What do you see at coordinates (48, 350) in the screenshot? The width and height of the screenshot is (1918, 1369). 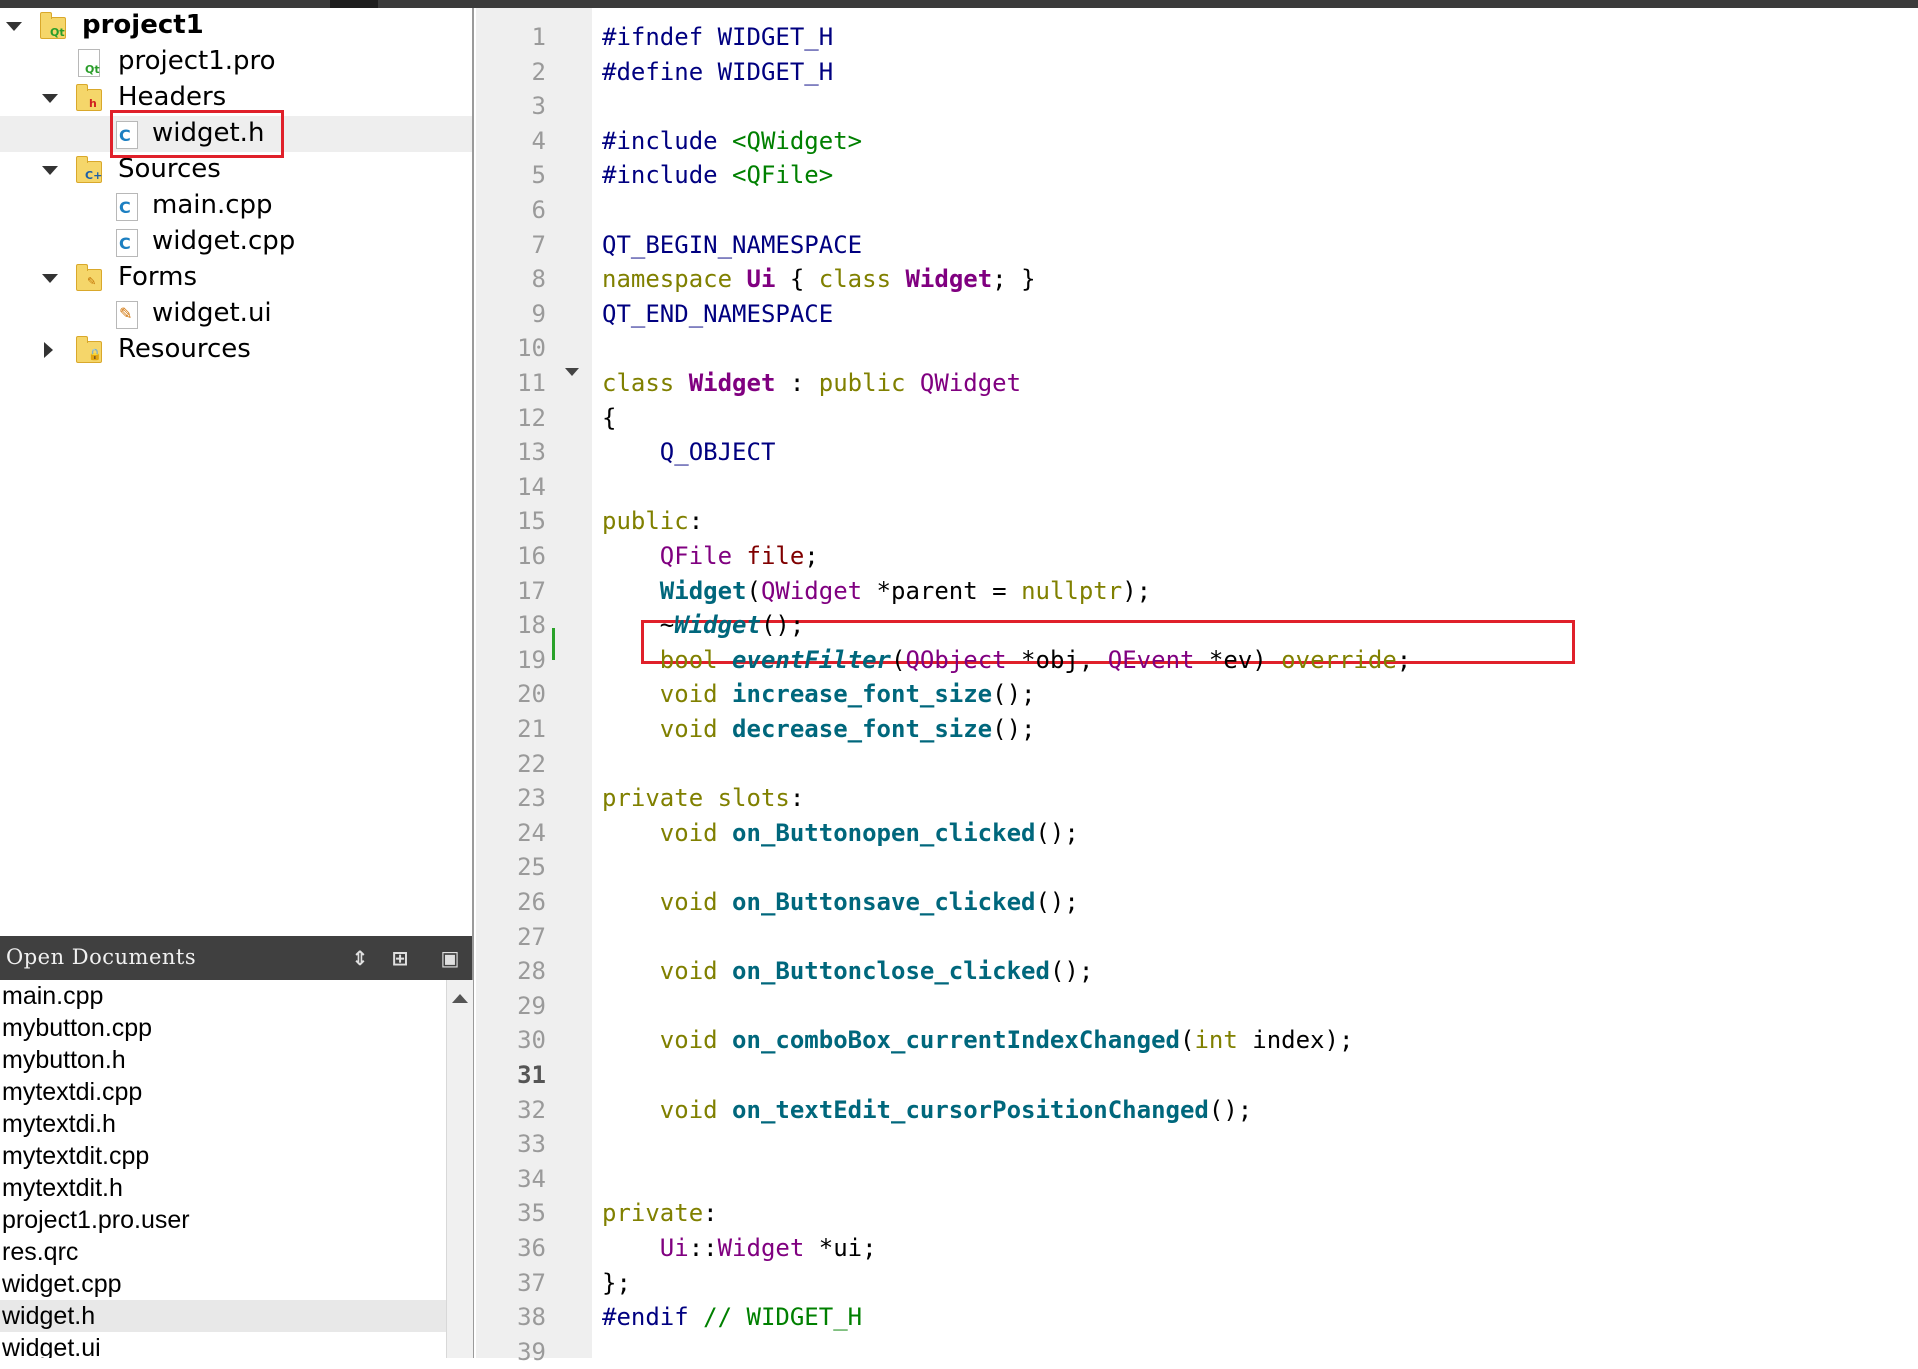 I see `expand-arrow-icon` at bounding box center [48, 350].